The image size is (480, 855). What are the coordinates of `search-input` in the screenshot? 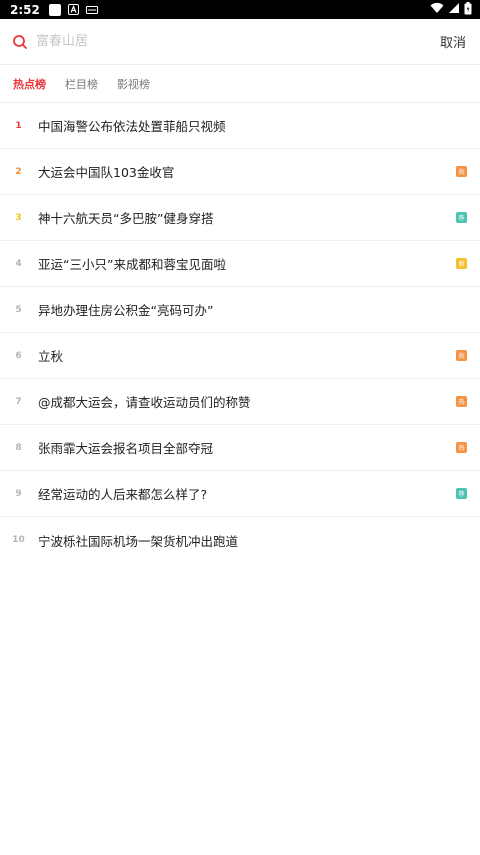 It's located at (237, 41).